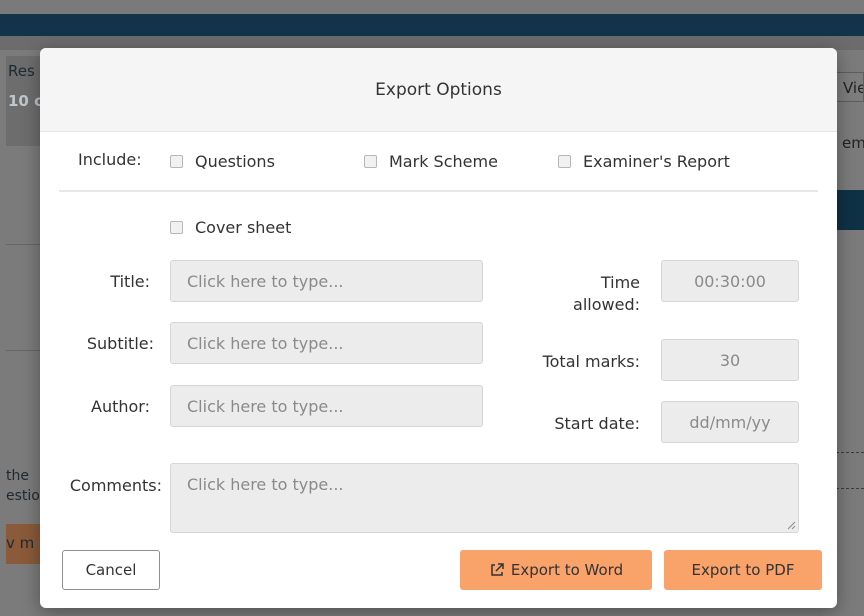 Image resolution: width=864 pixels, height=616 pixels. What do you see at coordinates (497, 569) in the screenshot?
I see `external-link-icon` at bounding box center [497, 569].